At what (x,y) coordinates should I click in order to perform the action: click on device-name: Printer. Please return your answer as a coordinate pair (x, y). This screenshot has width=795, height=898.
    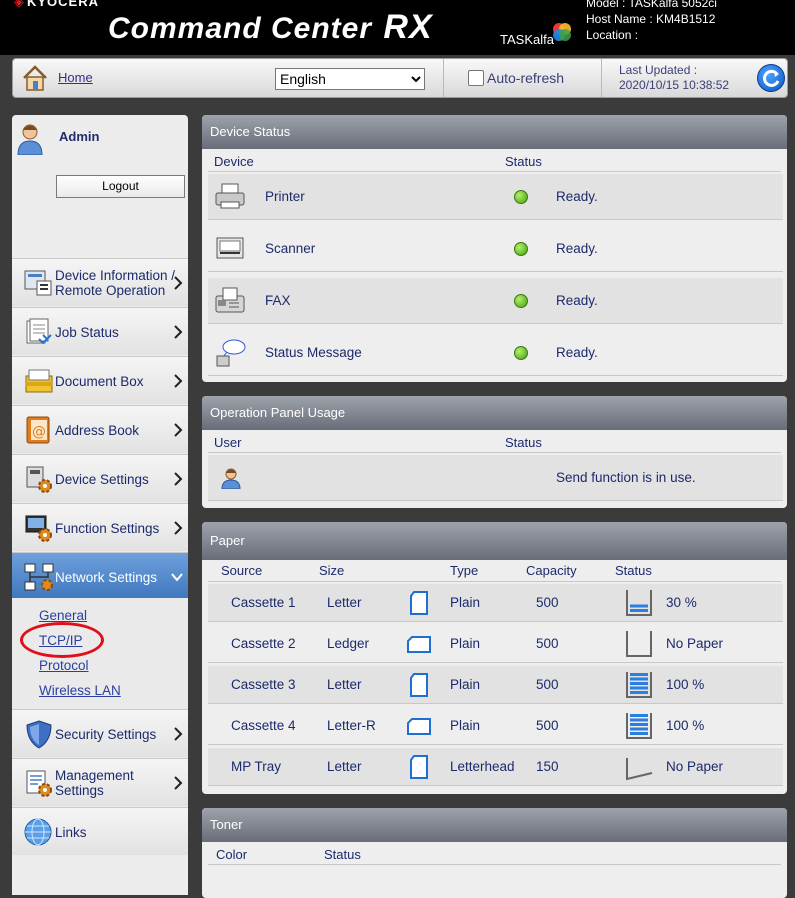
    Looking at the image, I should click on (285, 196).